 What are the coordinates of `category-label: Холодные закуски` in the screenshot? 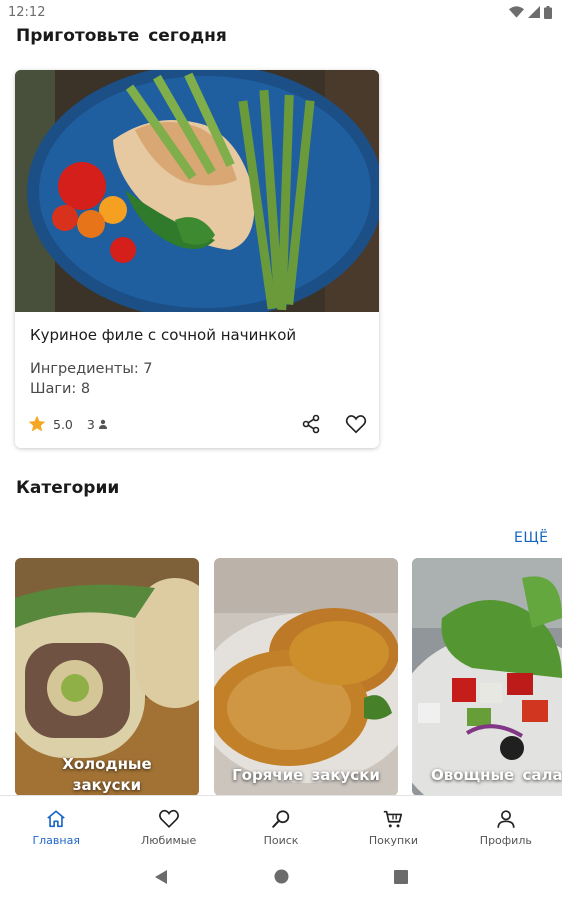 It's located at (107, 775).